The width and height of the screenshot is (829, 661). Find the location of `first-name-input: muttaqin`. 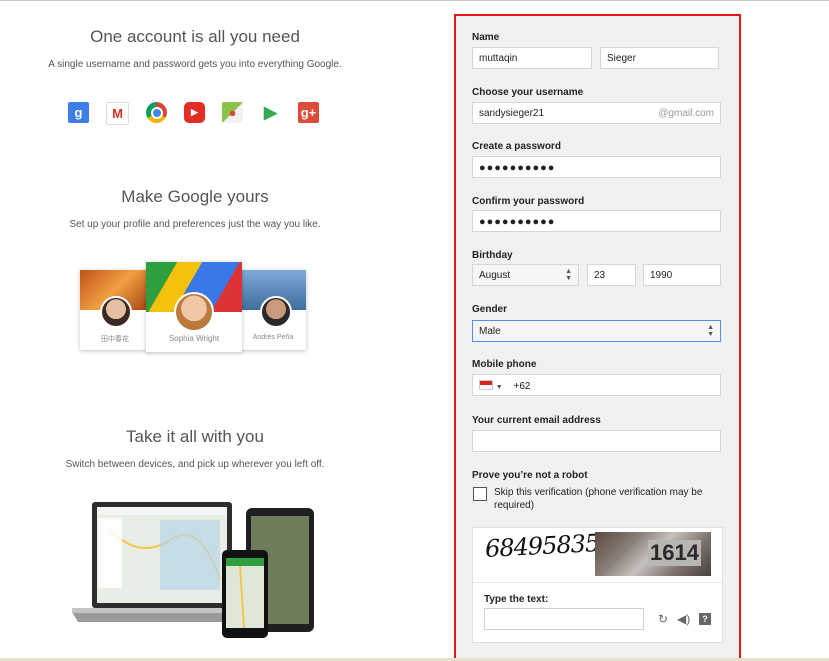

first-name-input: muttaqin is located at coordinates (532, 58).